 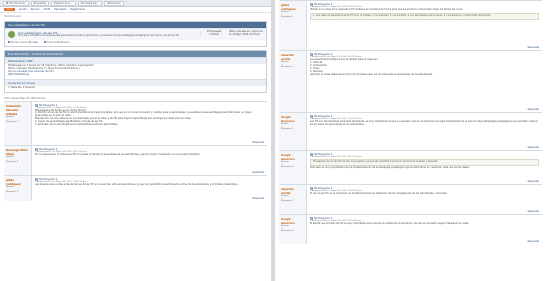 What do you see at coordinates (47, 9) in the screenshot?
I see `nav-profile: Perfil` at bounding box center [47, 9].